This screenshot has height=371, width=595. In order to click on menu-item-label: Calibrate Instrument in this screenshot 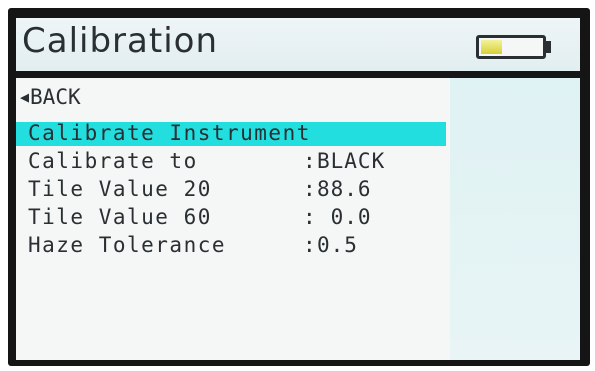, I will do `click(169, 133)`.